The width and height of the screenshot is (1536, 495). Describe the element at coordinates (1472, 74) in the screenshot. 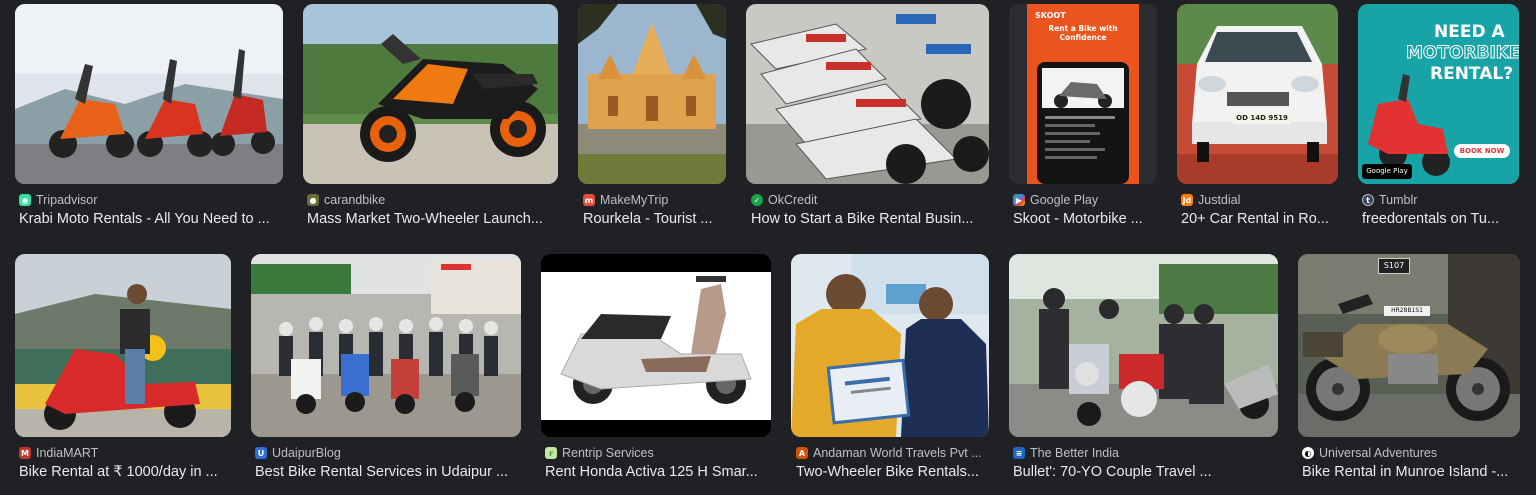

I see `freedo-headline-line-3: RENTAL?` at that location.